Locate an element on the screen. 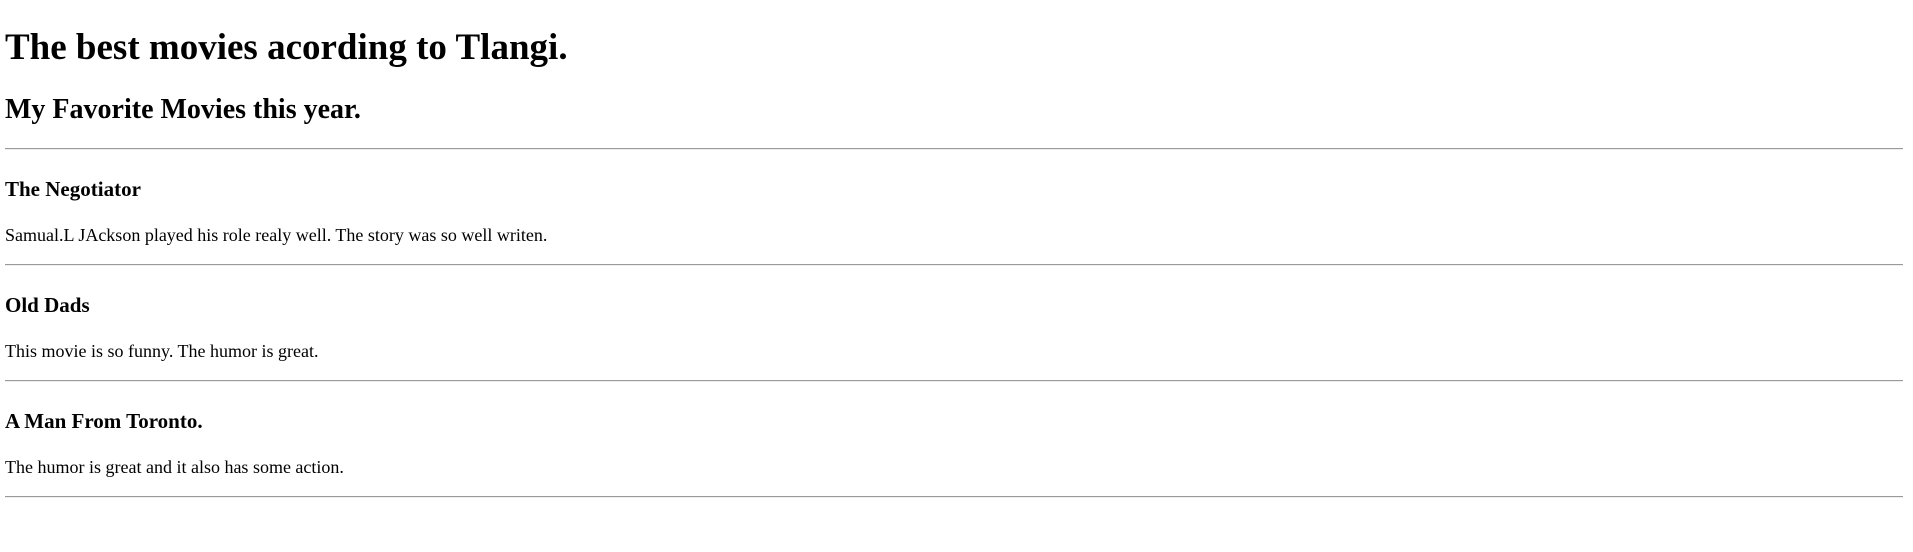  movie-title: The Negotiator is located at coordinates (73, 189).